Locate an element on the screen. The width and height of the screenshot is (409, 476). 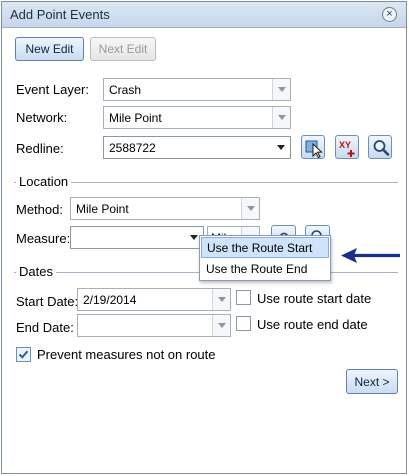
next-edit-button: Next Edit is located at coordinates (123, 49).